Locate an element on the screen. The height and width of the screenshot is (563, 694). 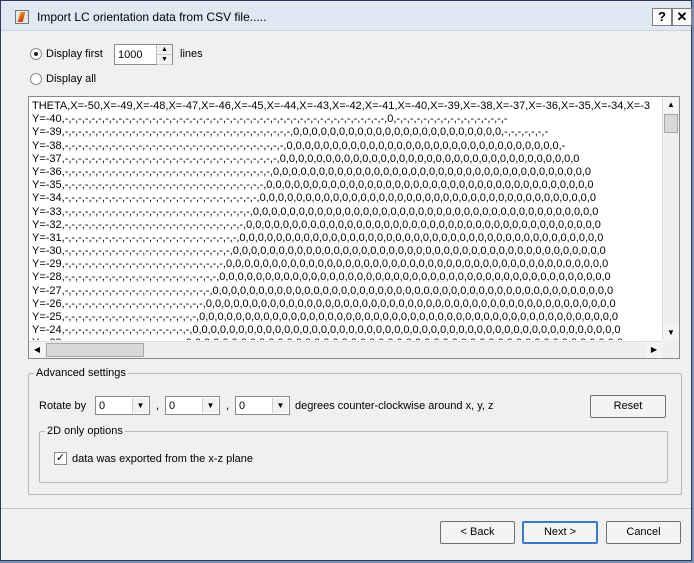
close-button: ✕ is located at coordinates (682, 17).